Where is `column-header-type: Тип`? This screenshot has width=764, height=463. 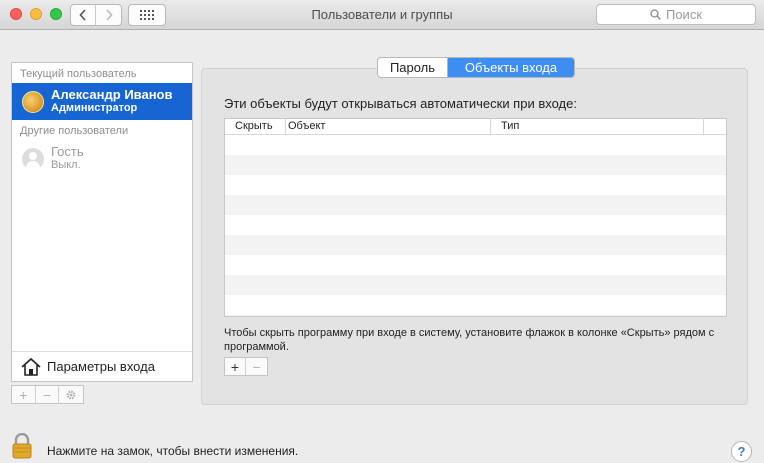
column-header-type: Тип is located at coordinates (597, 127).